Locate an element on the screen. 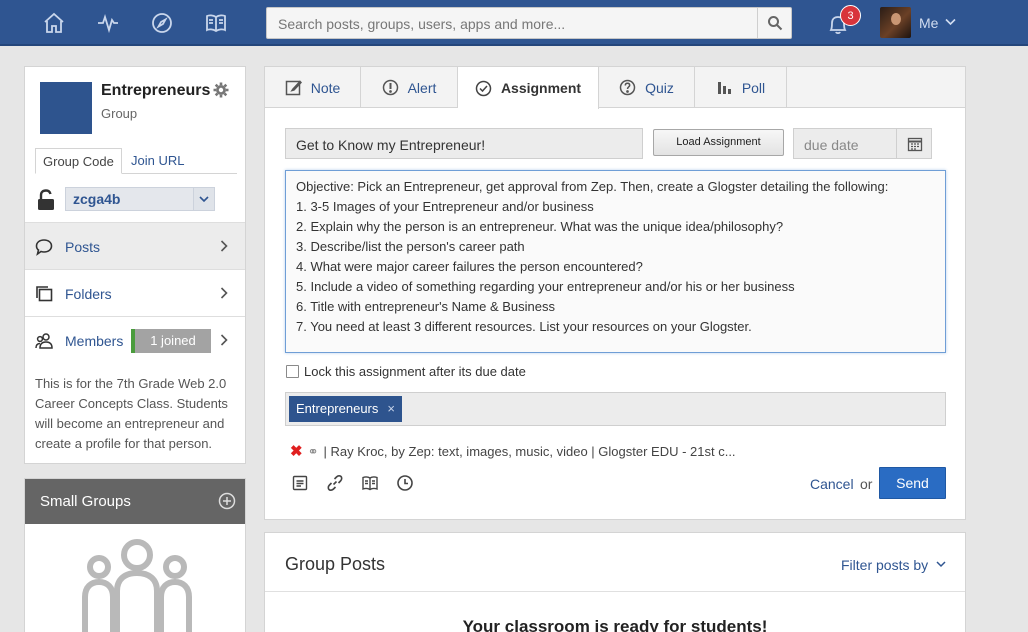 The image size is (1028, 632). tab-alert: Alert is located at coordinates (409, 87).